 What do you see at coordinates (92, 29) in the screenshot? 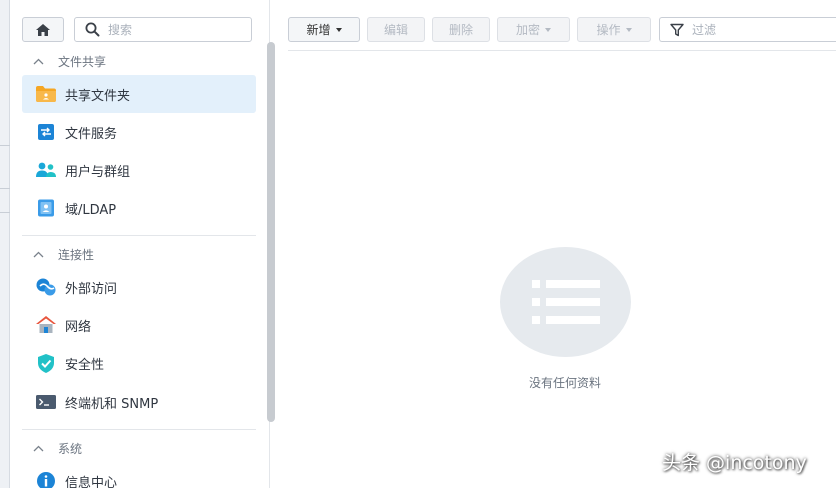
I see `search-icon` at bounding box center [92, 29].